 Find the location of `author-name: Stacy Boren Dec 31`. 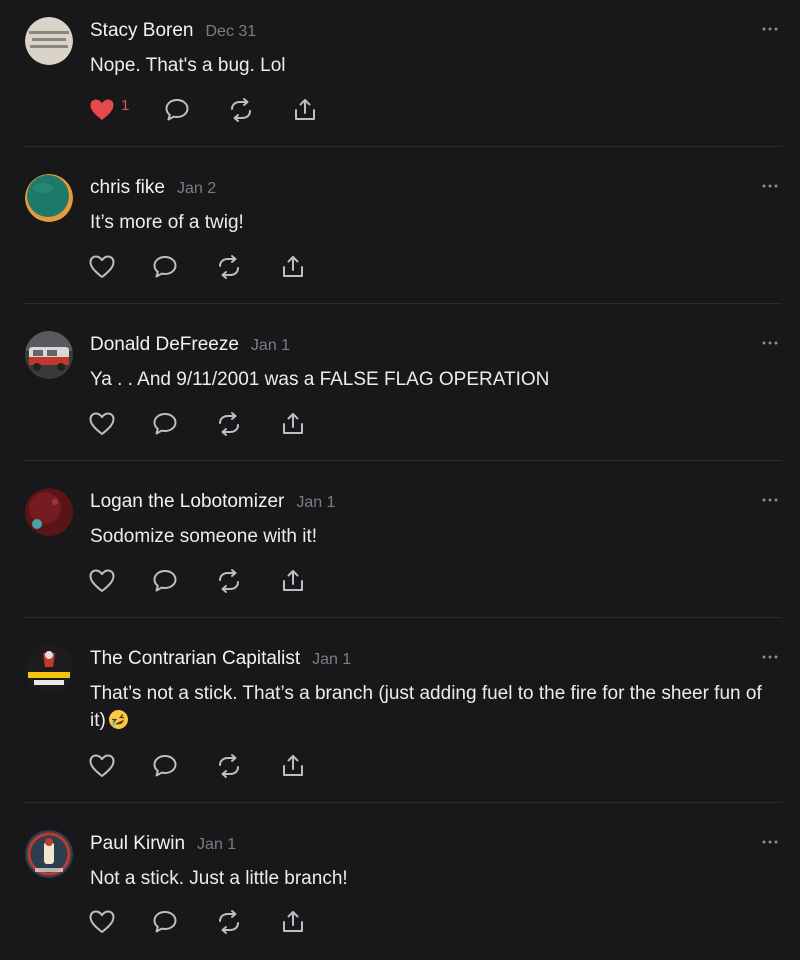

author-name: Stacy Boren Dec 31 is located at coordinates (173, 31).